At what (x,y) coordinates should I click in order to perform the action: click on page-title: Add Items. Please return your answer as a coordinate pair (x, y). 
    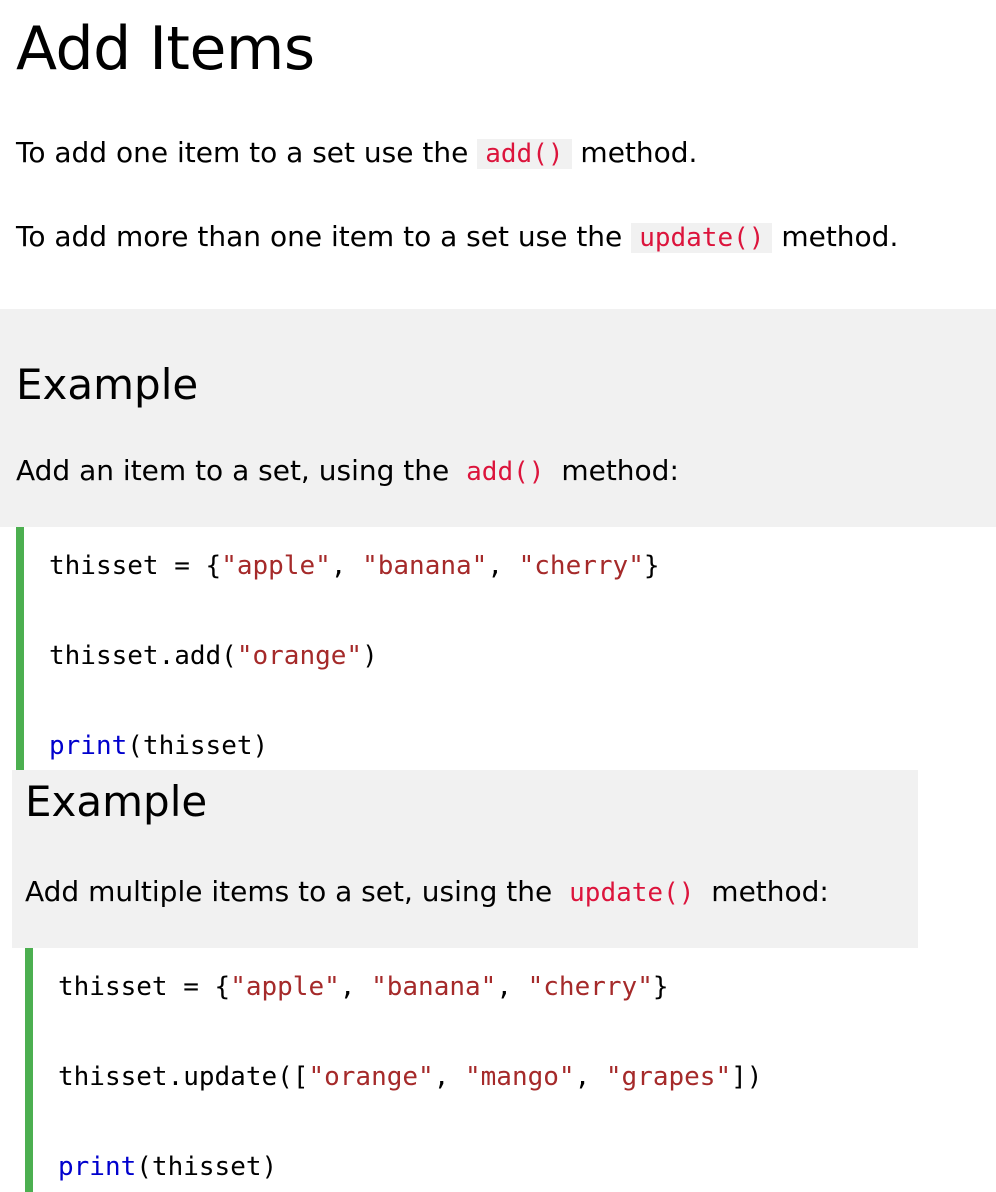
    Looking at the image, I should click on (165, 49).